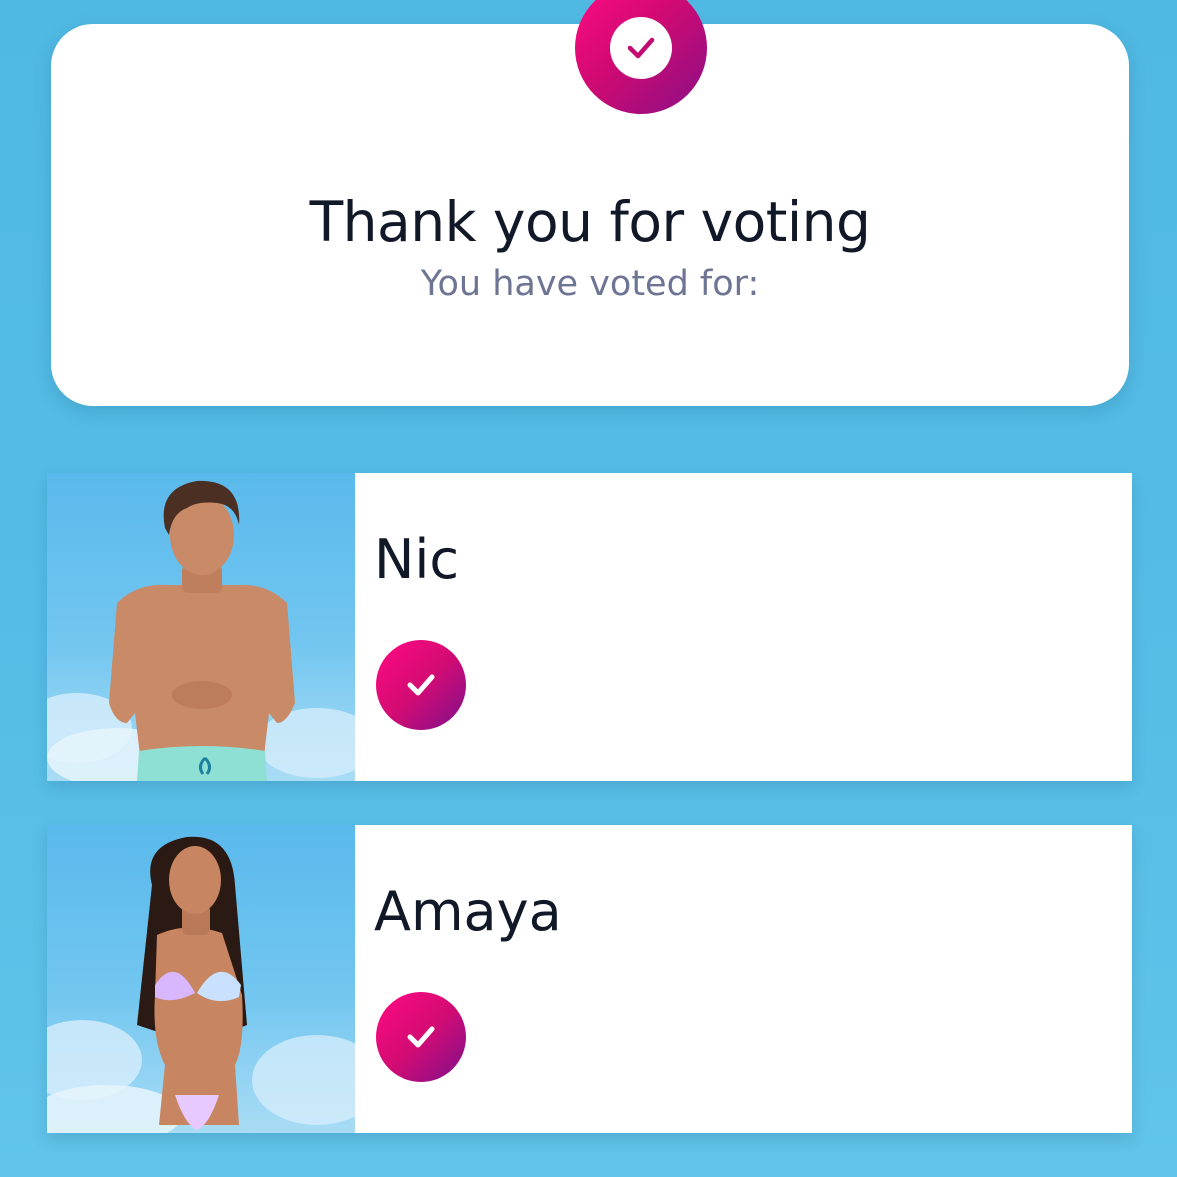  I want to click on confirmation-badge, so click(641, 57).